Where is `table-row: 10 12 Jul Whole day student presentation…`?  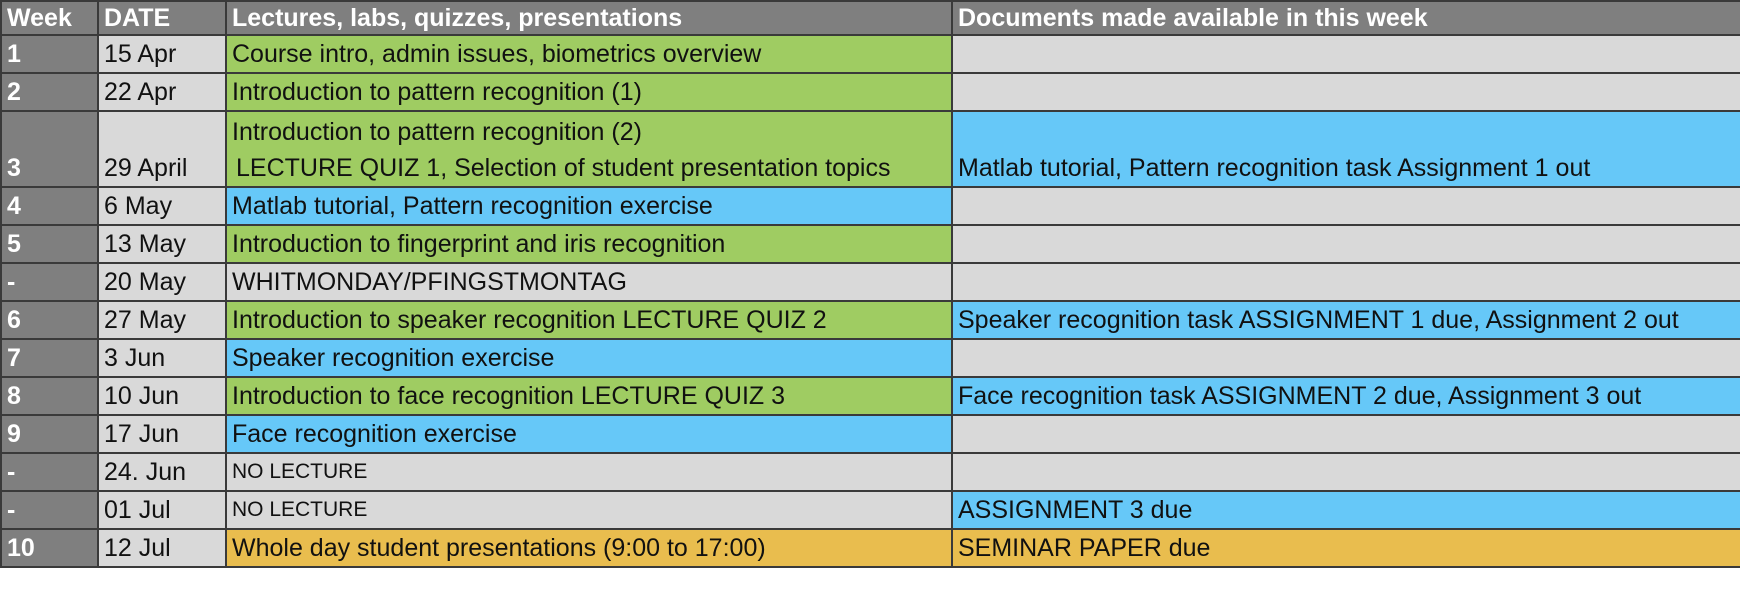 table-row: 10 12 Jul Whole day student presentation… is located at coordinates (870, 548).